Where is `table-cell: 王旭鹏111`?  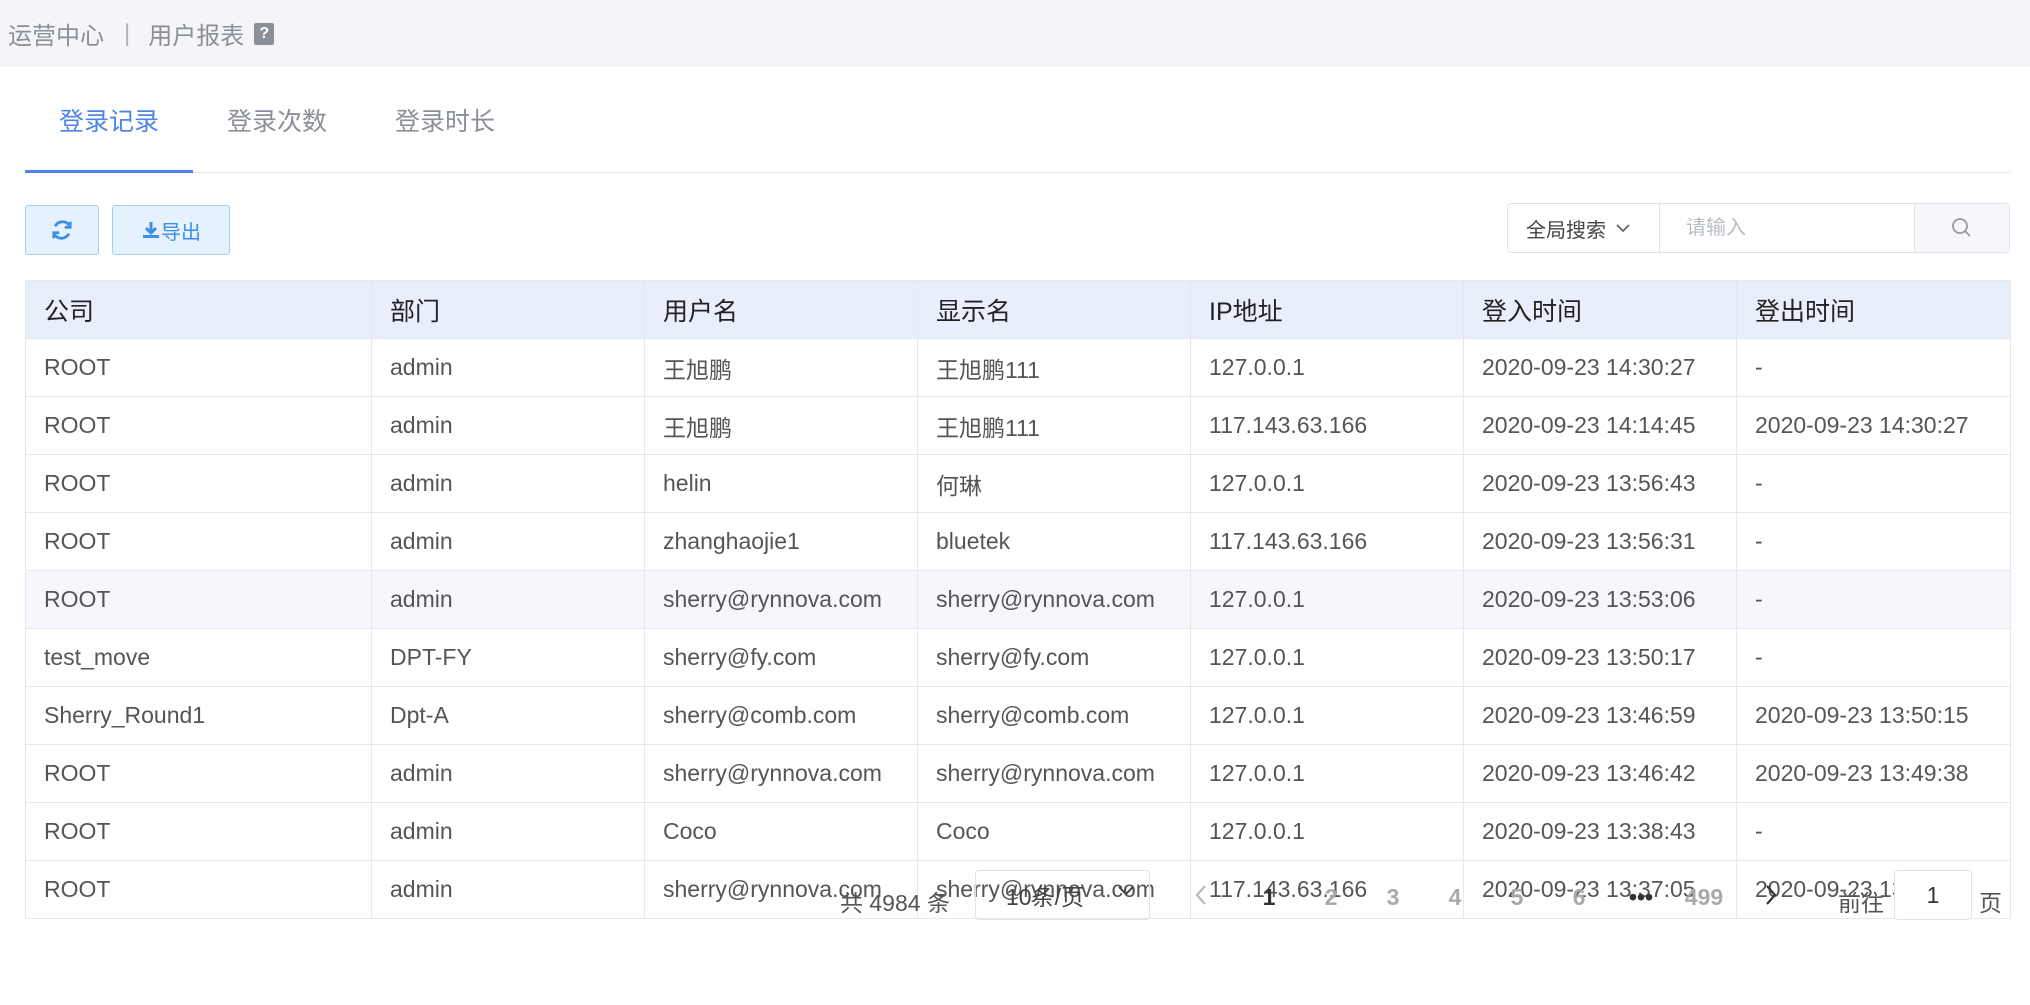 table-cell: 王旭鹏111 is located at coordinates (1054, 425).